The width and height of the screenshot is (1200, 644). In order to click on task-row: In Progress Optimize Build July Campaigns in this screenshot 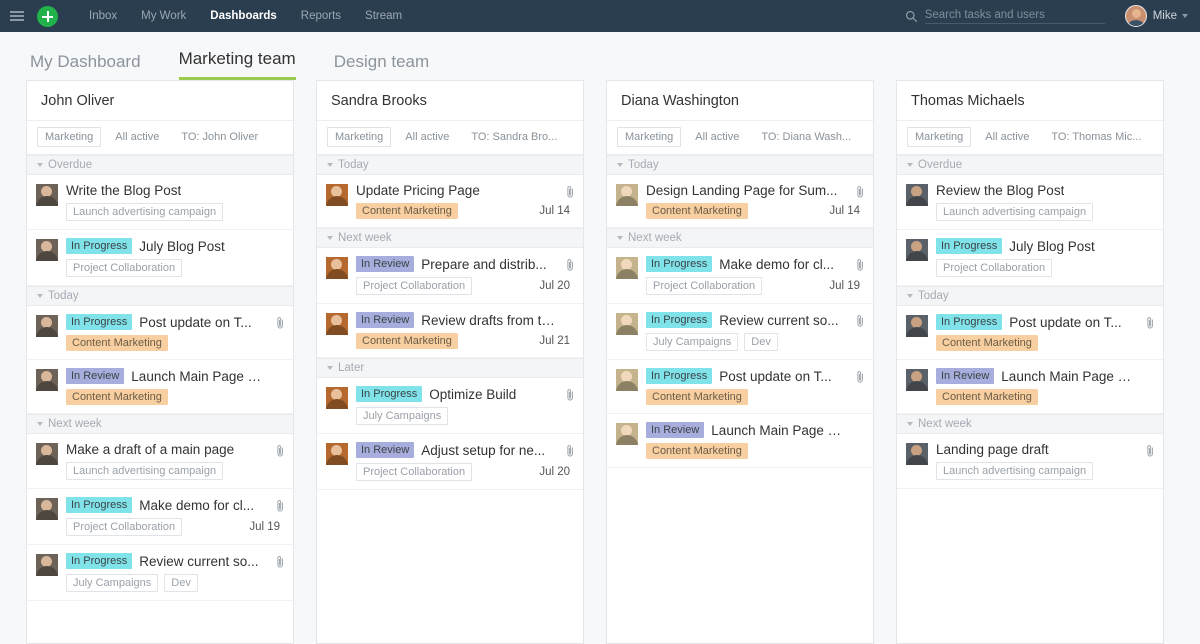, I will do `click(450, 406)`.